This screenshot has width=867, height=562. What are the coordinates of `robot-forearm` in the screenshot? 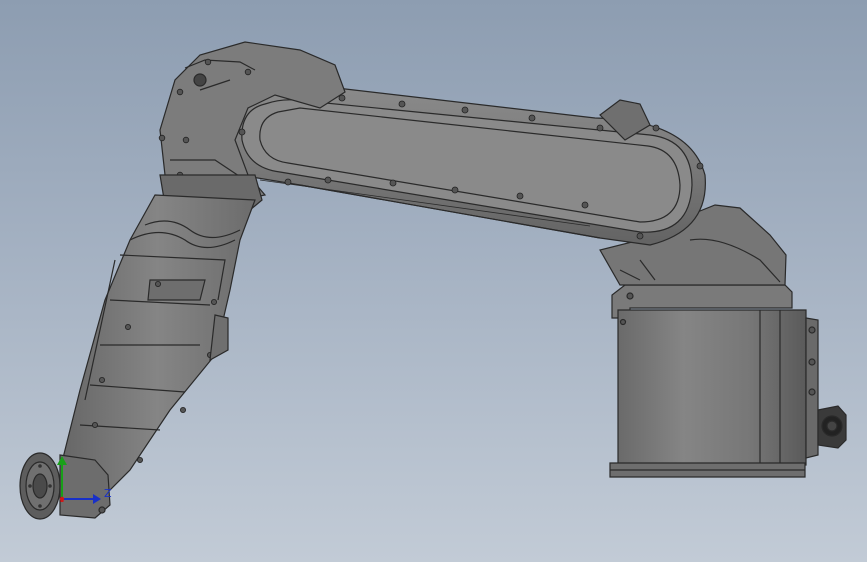 It's located at (157, 347).